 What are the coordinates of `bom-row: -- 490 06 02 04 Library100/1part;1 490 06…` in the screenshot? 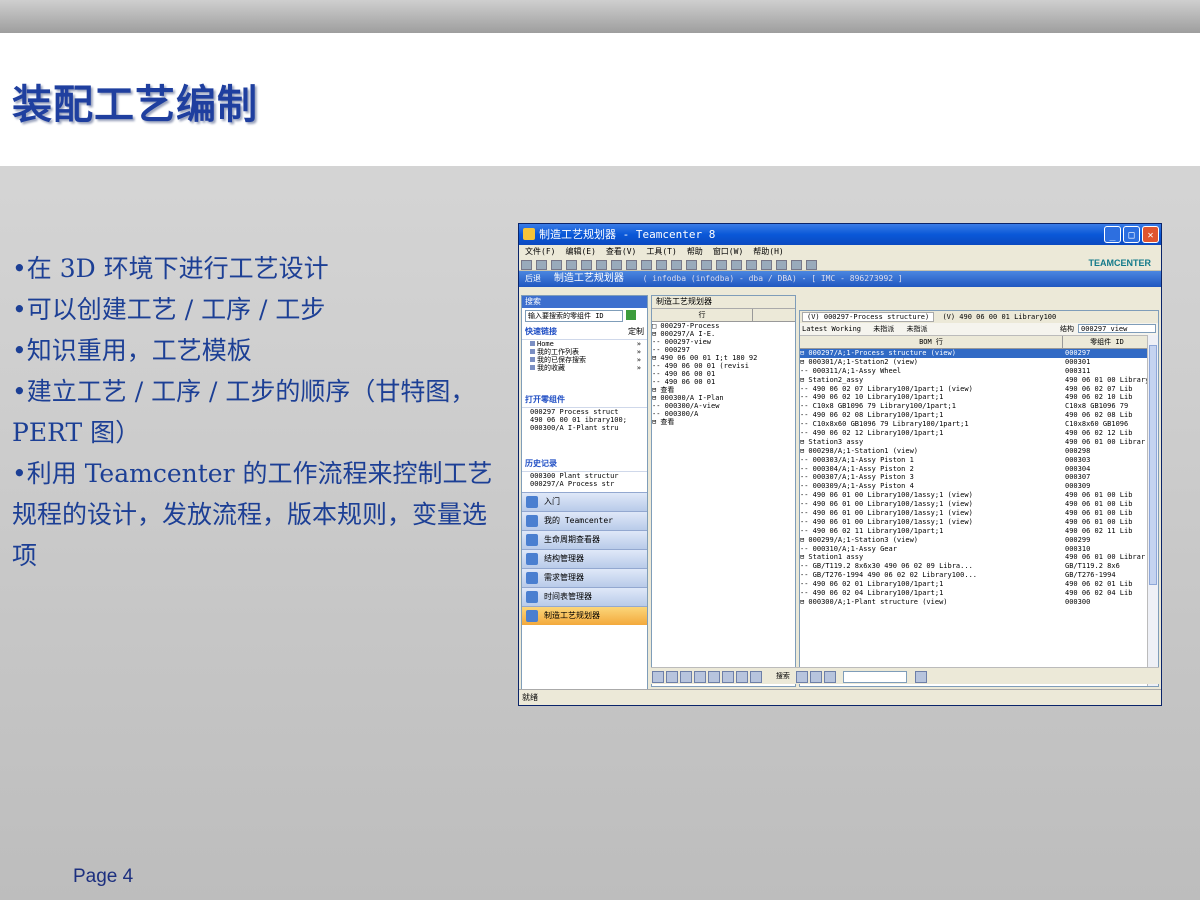 It's located at (979, 593).